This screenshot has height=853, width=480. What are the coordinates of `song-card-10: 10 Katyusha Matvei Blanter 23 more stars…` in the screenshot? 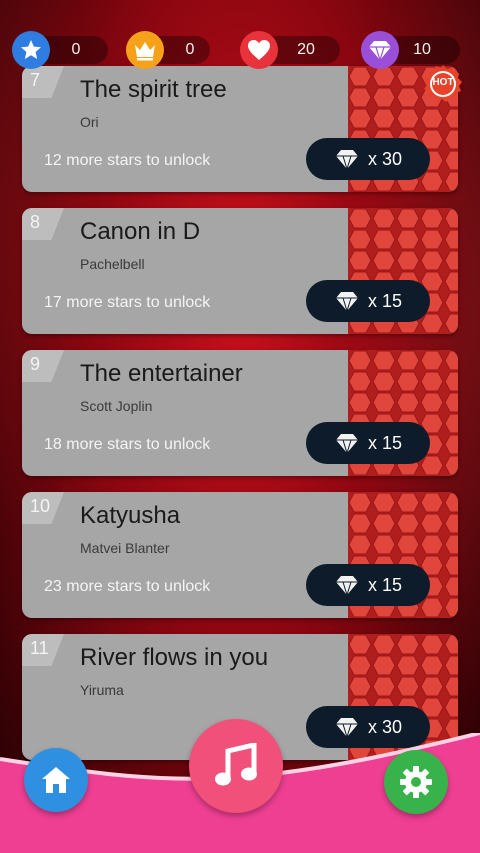 It's located at (240, 555).